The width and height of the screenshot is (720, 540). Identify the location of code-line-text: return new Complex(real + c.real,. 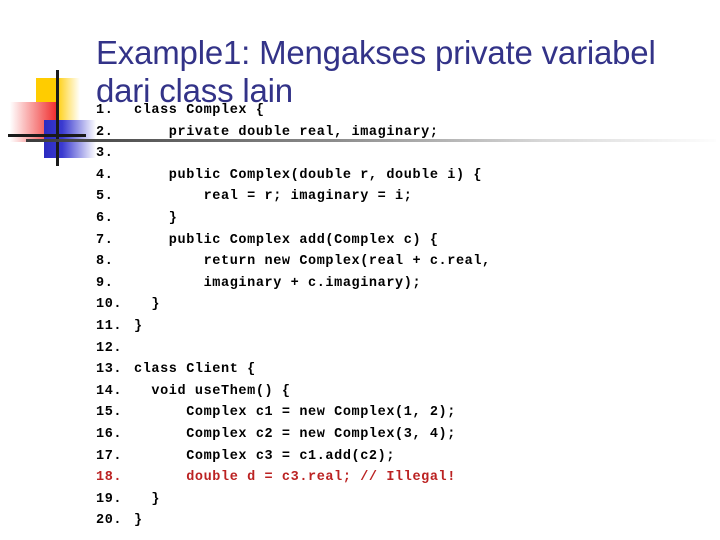
(312, 262).